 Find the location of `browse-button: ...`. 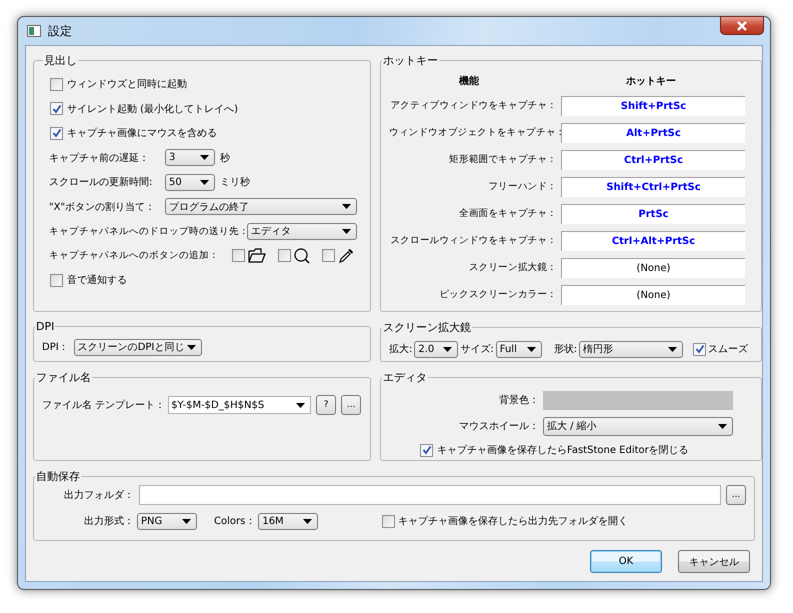

browse-button: ... is located at coordinates (736, 495).